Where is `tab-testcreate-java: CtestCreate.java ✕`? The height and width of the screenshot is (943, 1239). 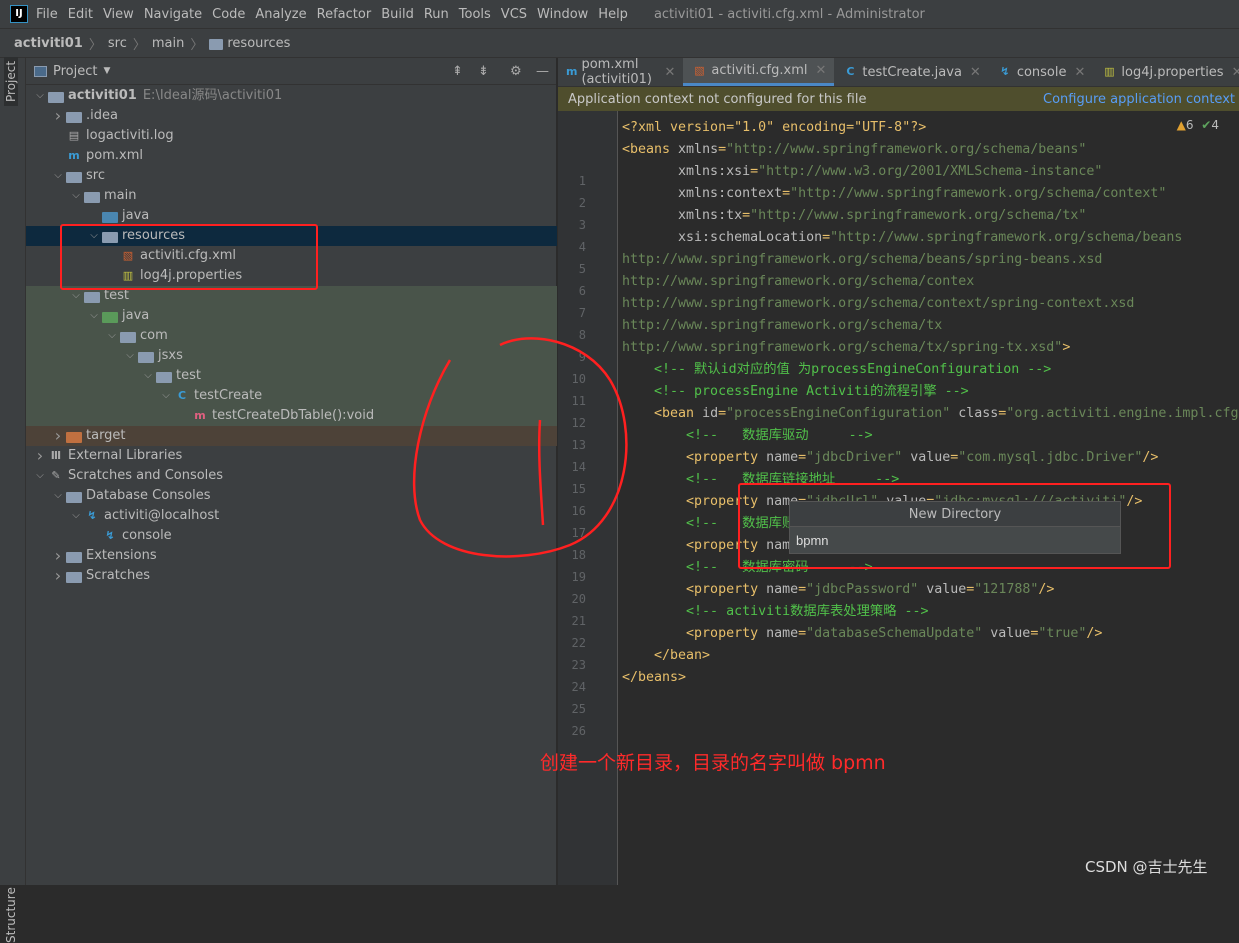
tab-testcreate-java: CtestCreate.java ✕ is located at coordinates (911, 72).